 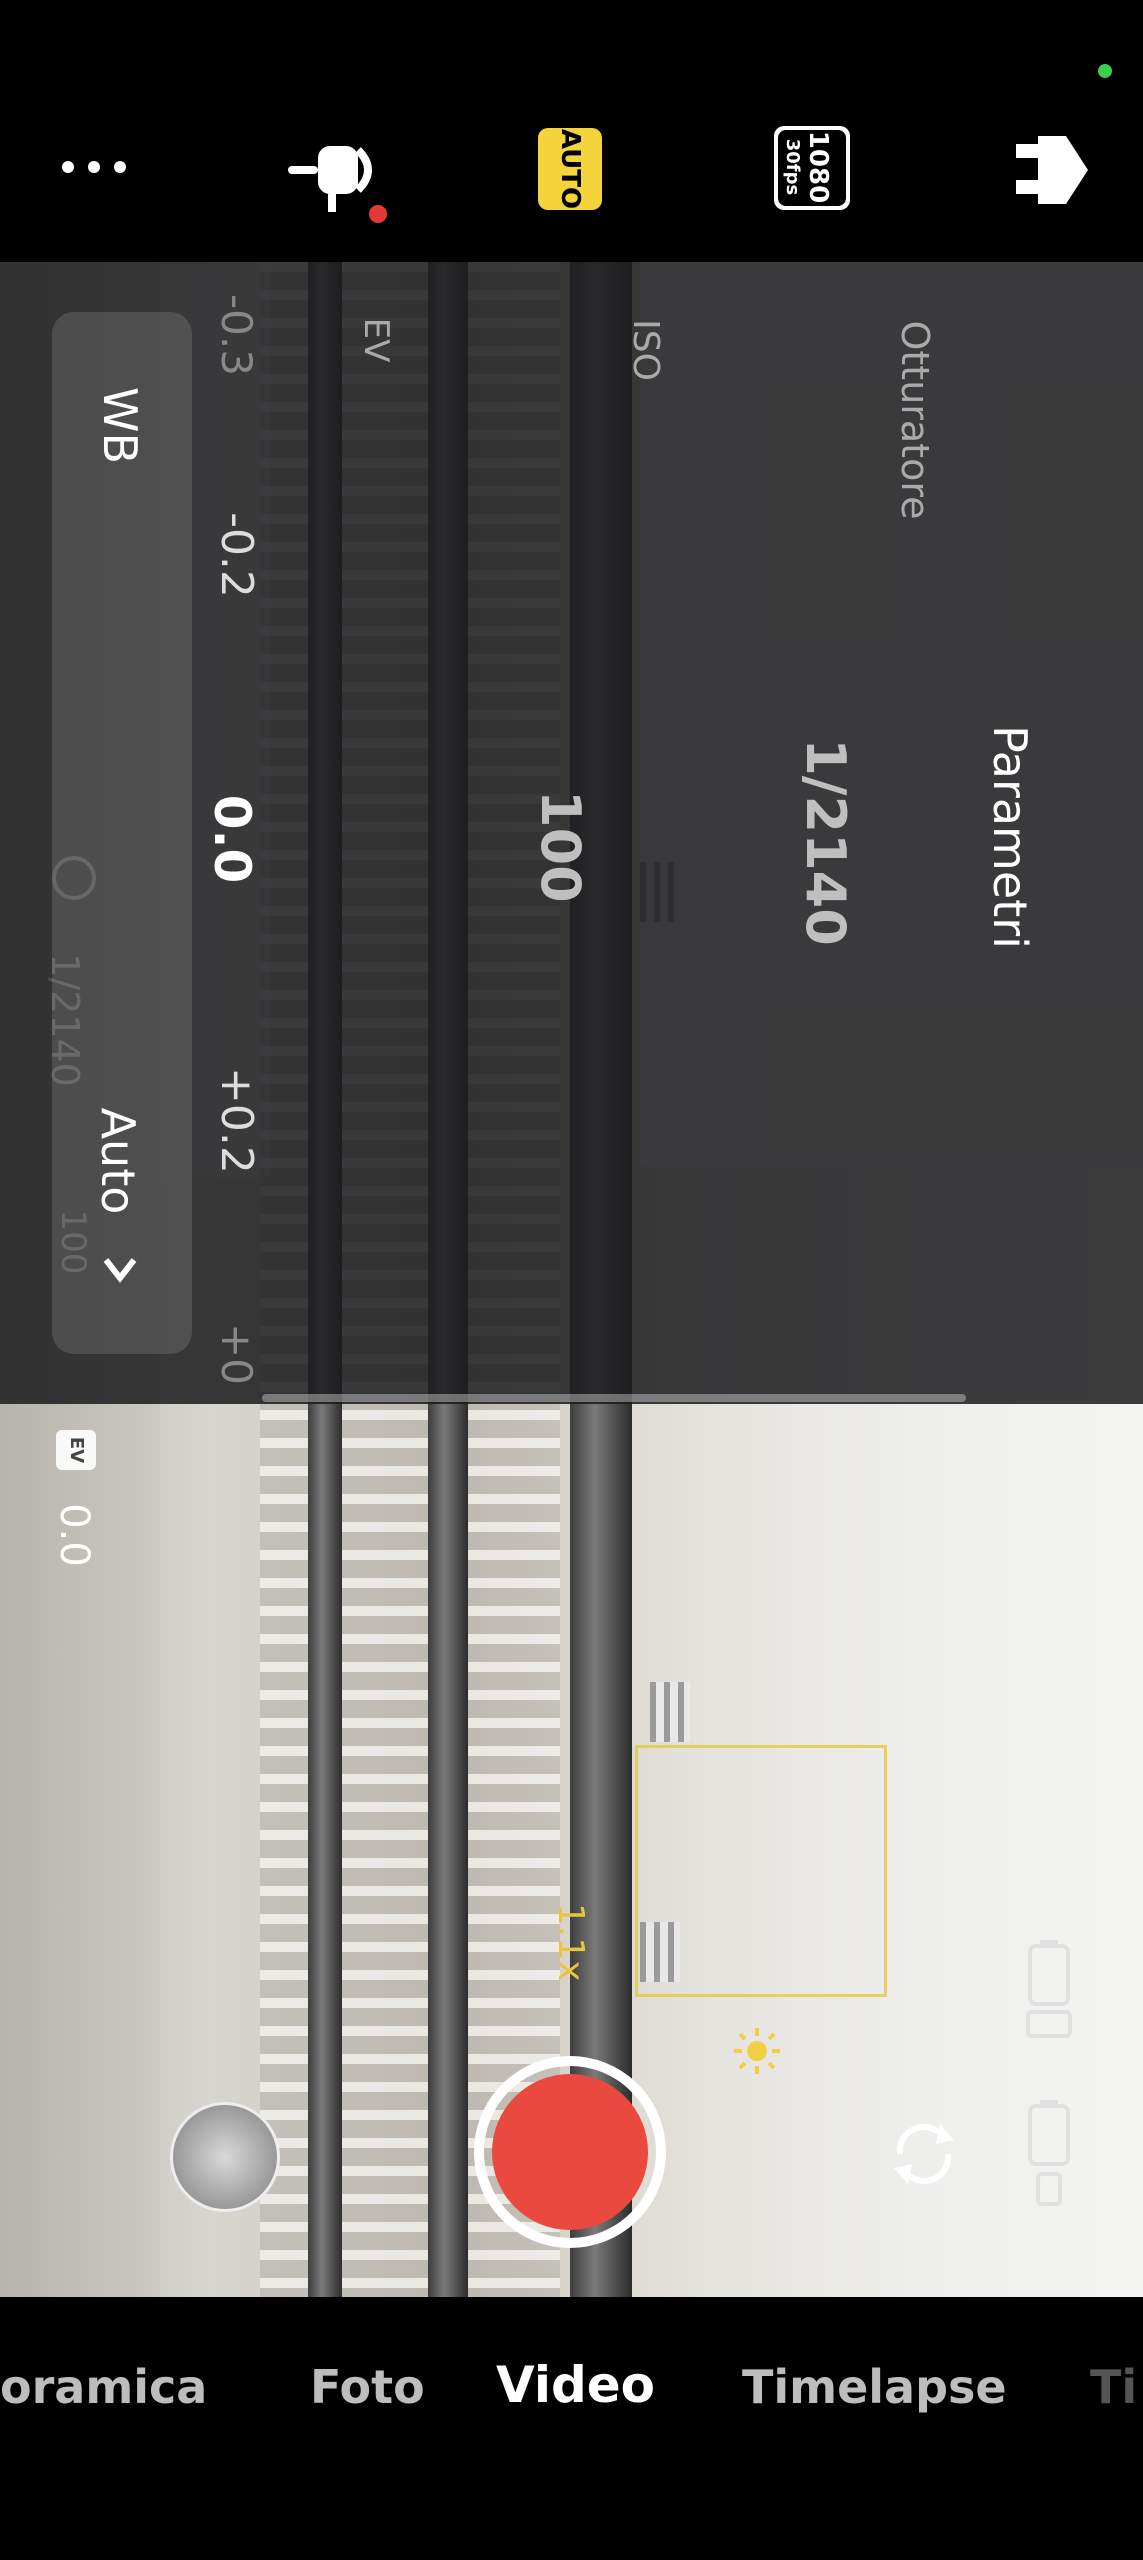 I want to click on ev-current-value: 0.0, so click(x=232, y=839).